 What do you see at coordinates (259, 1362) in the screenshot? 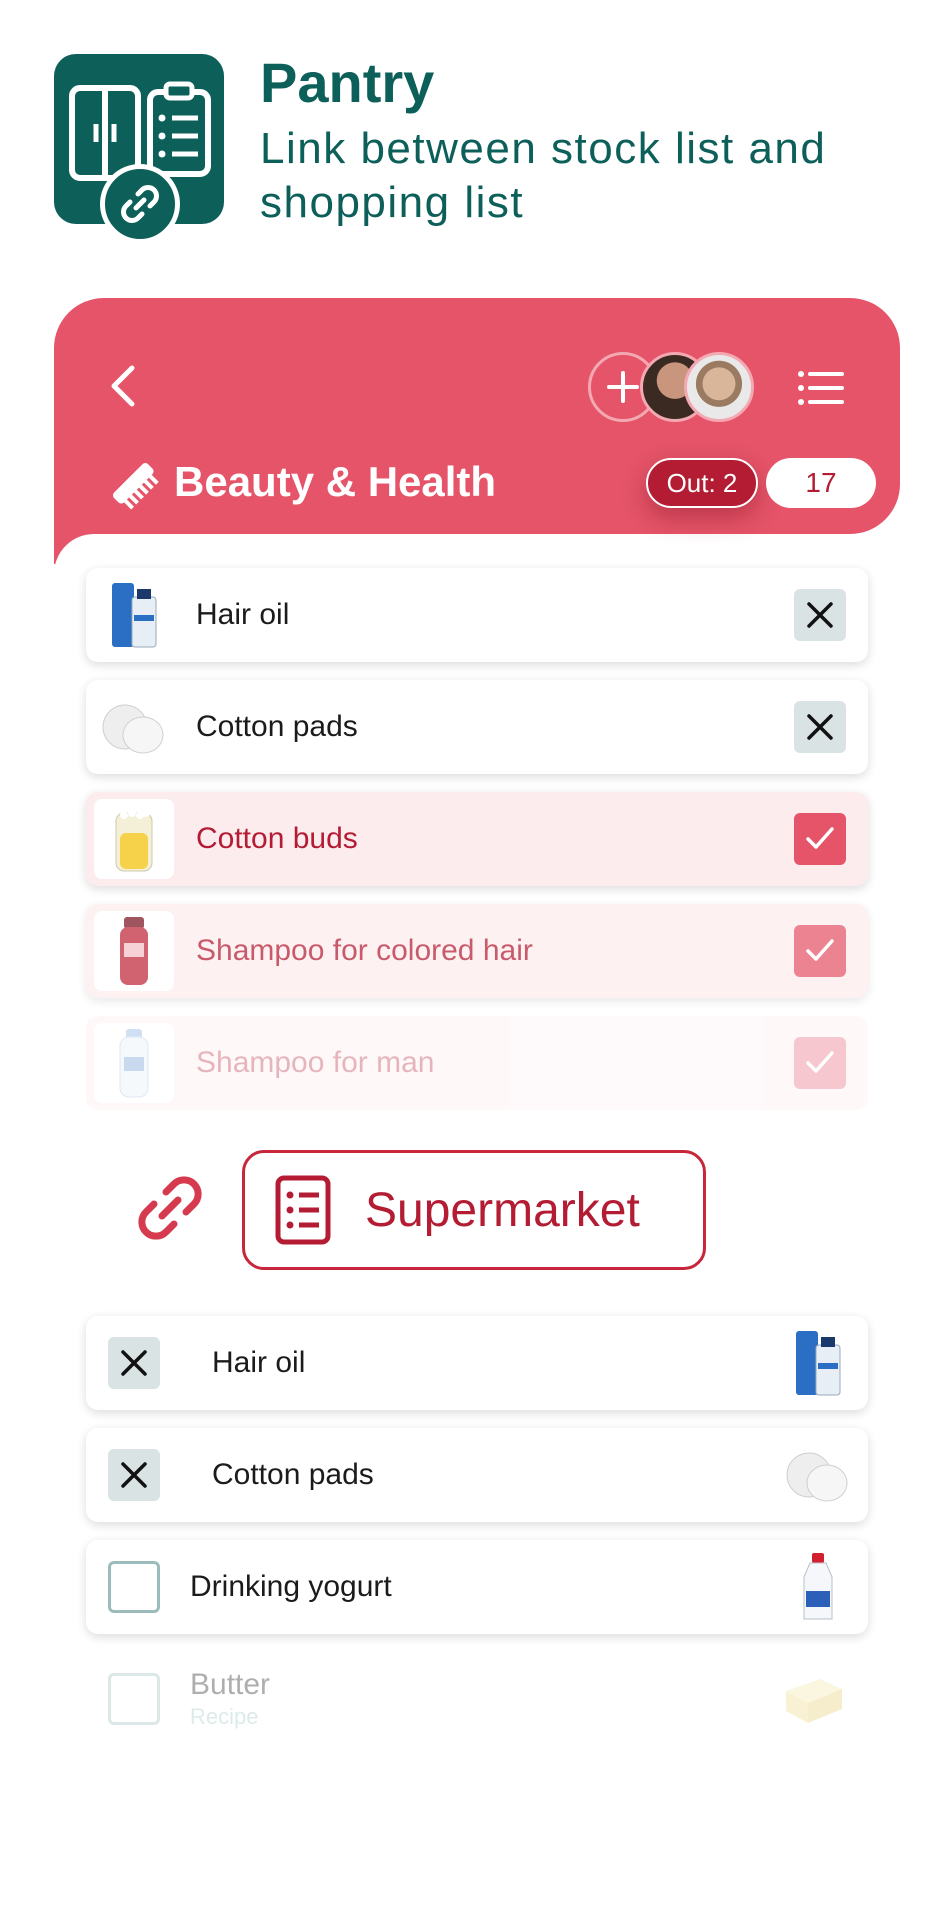
I see `shopping-item-label: Hair oil` at bounding box center [259, 1362].